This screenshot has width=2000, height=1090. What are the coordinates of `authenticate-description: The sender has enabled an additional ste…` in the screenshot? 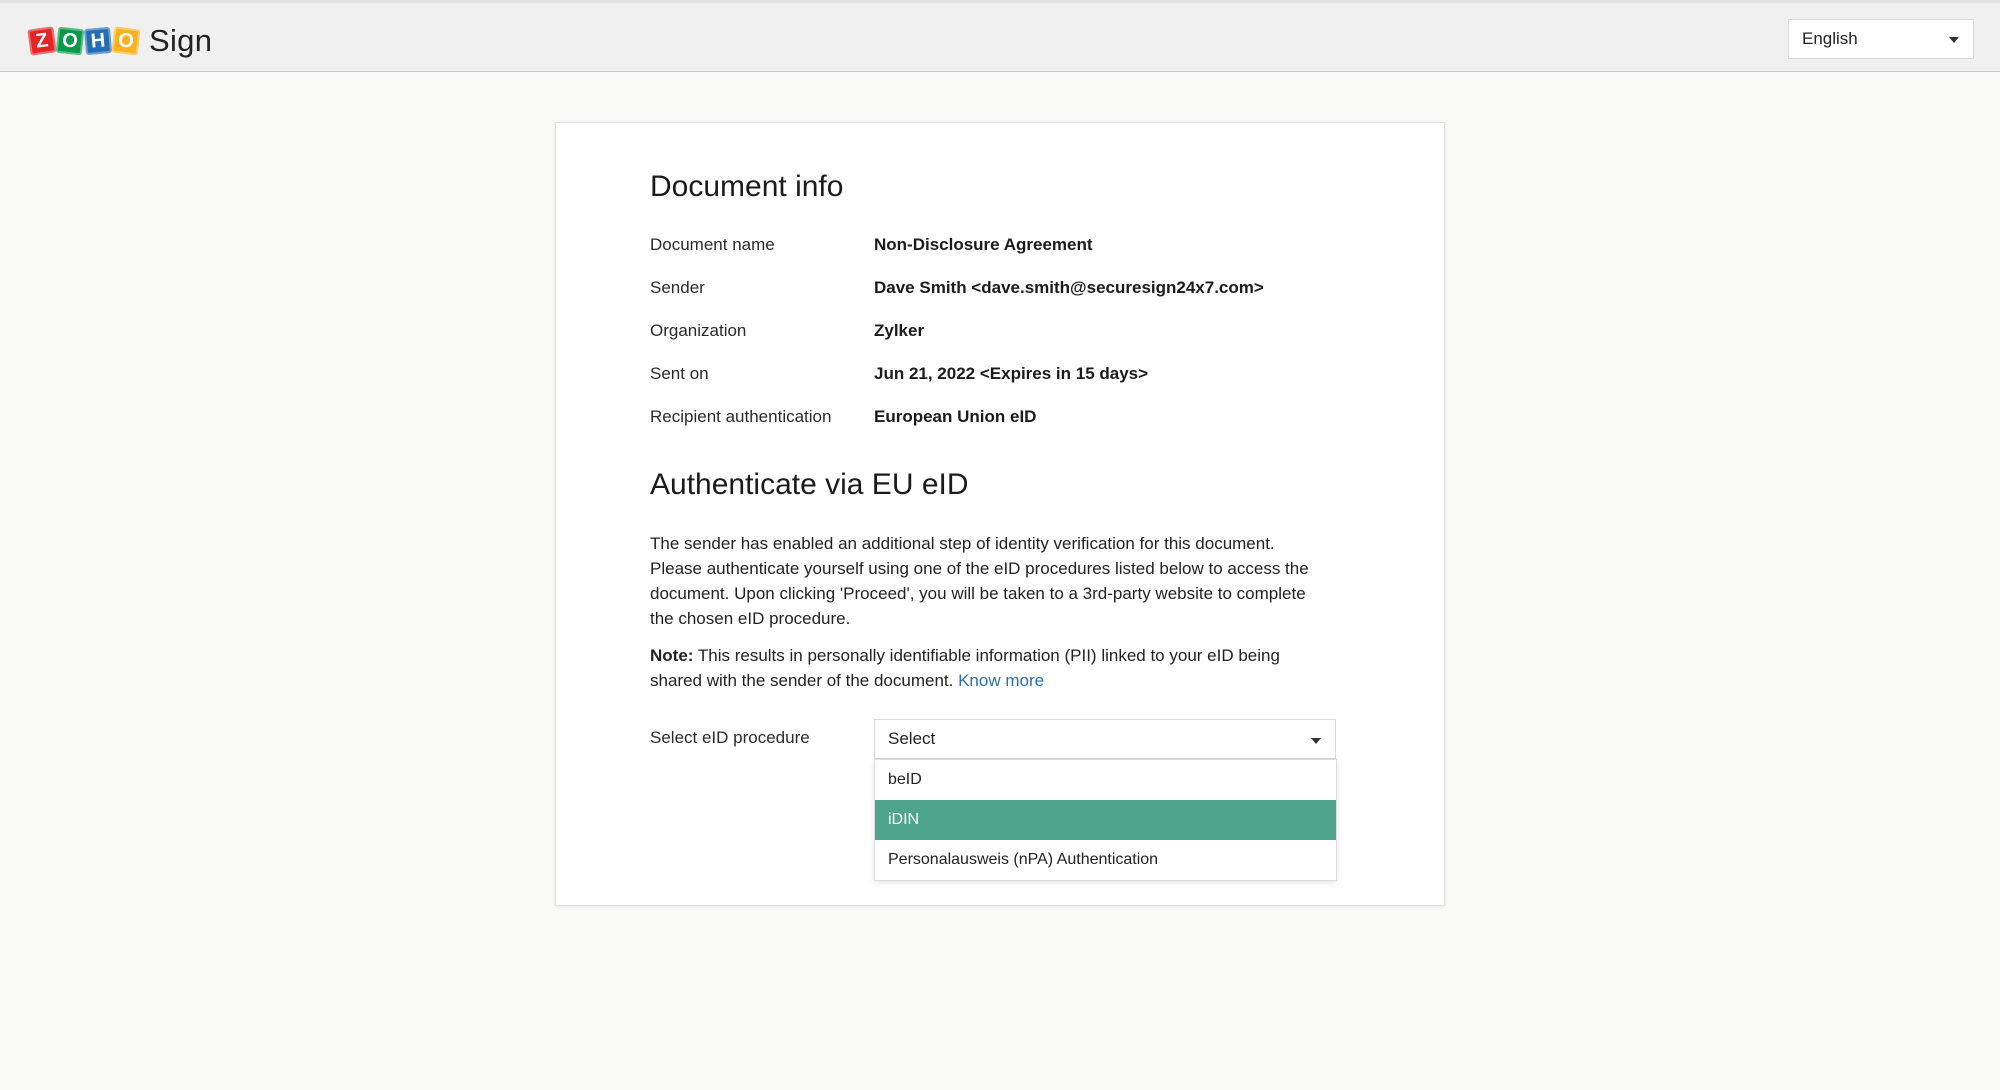 It's located at (979, 581).